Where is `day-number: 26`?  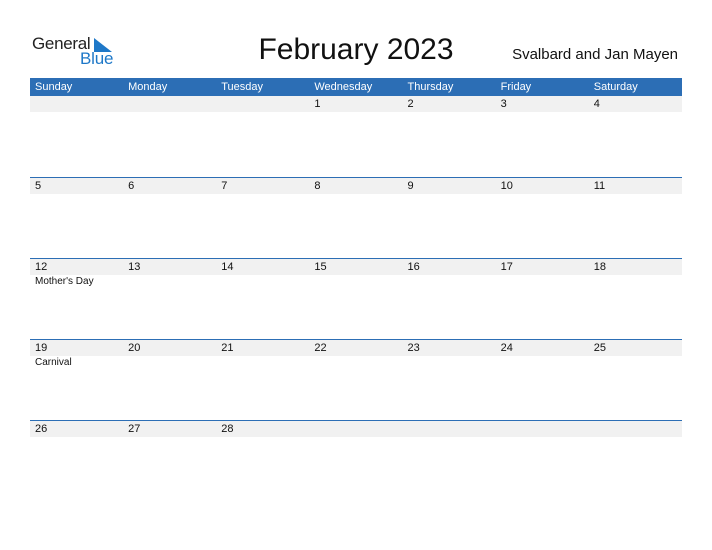
day-number: 26 is located at coordinates (41, 429).